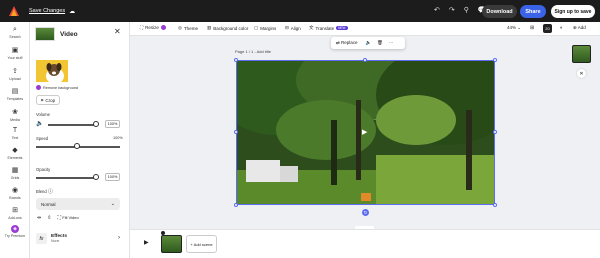 Image resolution: width=600 pixels, height=258 pixels. What do you see at coordinates (495, 132) in the screenshot?
I see `resize-handle-right` at bounding box center [495, 132].